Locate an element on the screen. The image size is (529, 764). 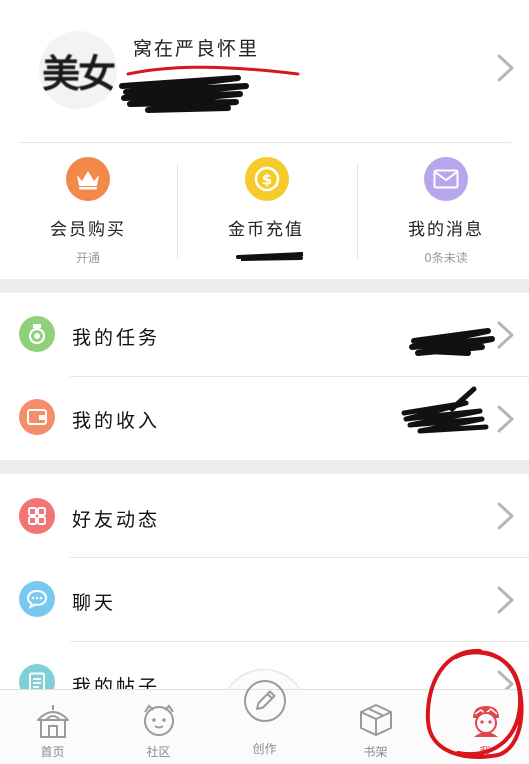
vip-purchase-label: 会员购买 is located at coordinates (88, 230).